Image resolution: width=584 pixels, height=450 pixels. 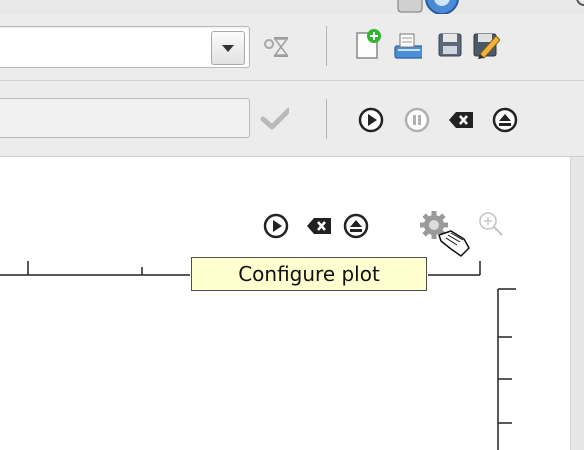 I want to click on new-document-icon, so click(x=368, y=44).